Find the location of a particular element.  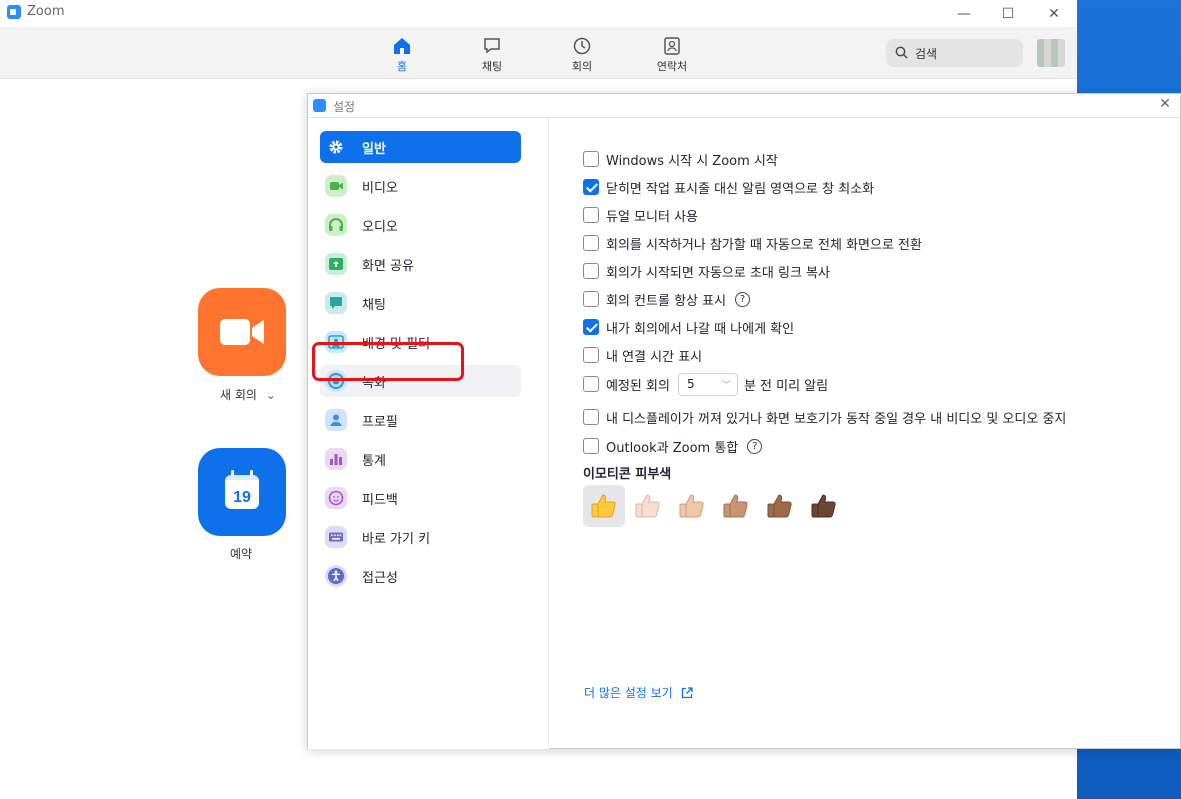

tab-chat-label: 채팅 is located at coordinates (492, 66).